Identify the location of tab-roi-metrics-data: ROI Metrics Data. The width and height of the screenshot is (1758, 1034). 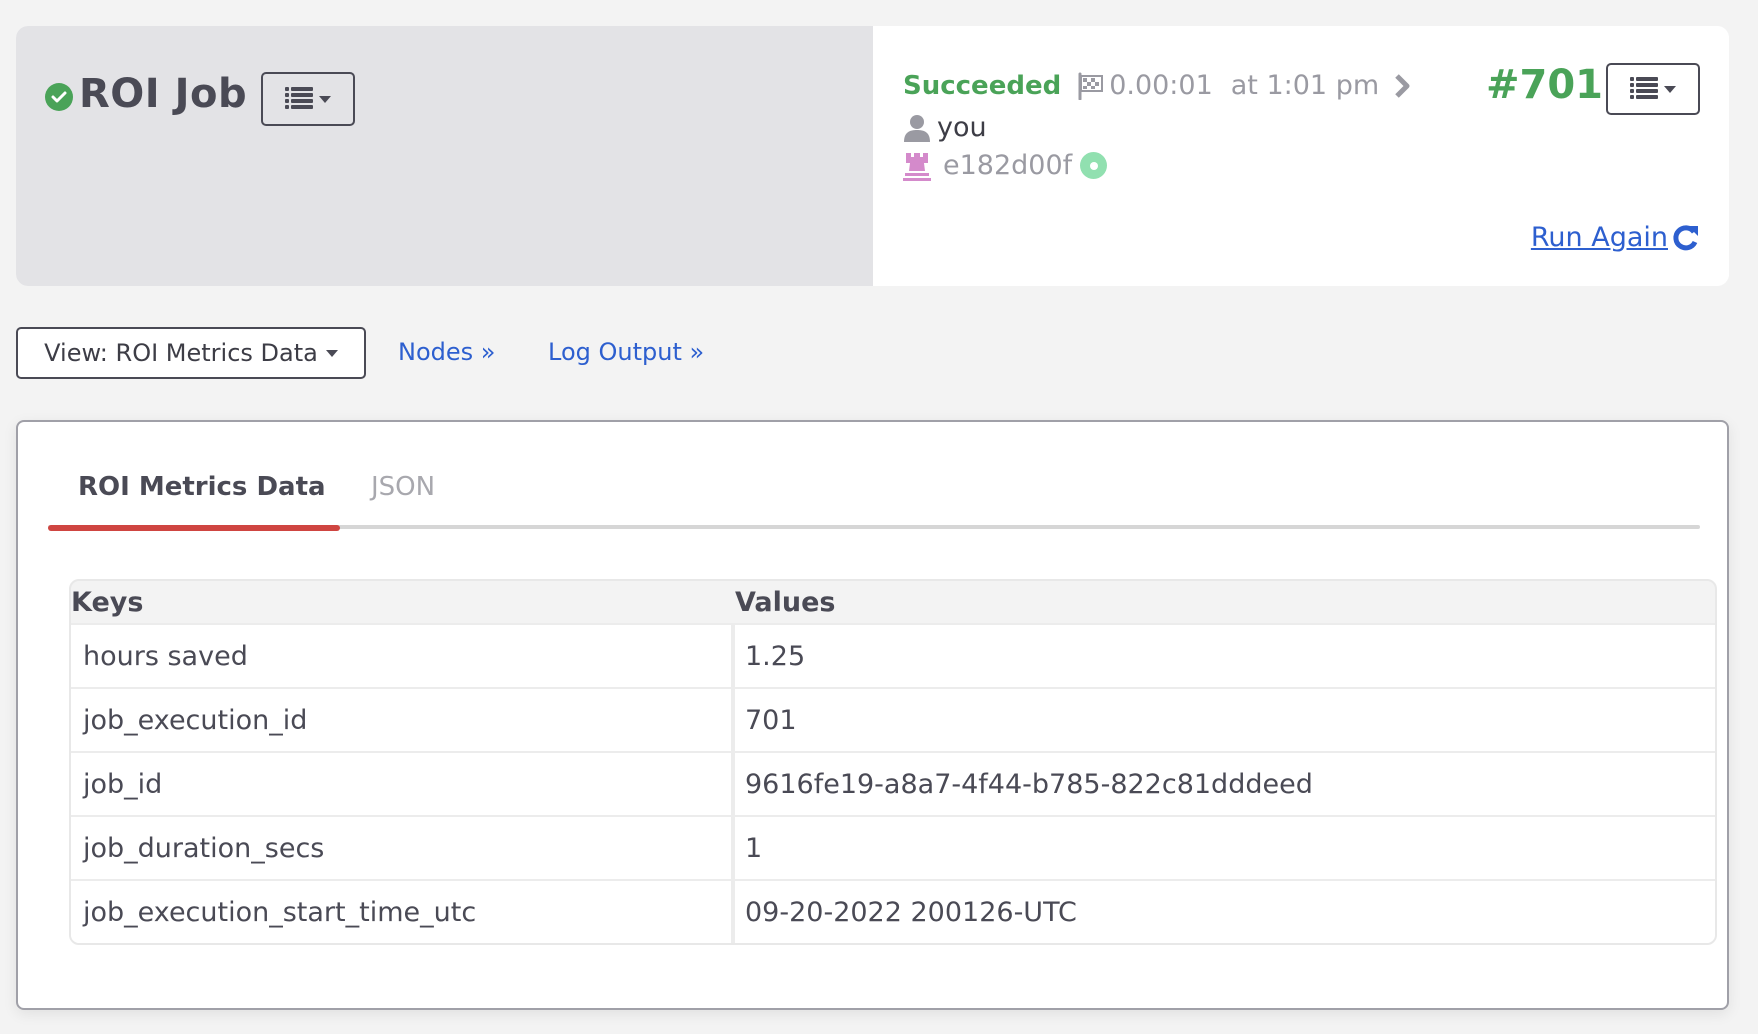
(202, 487).